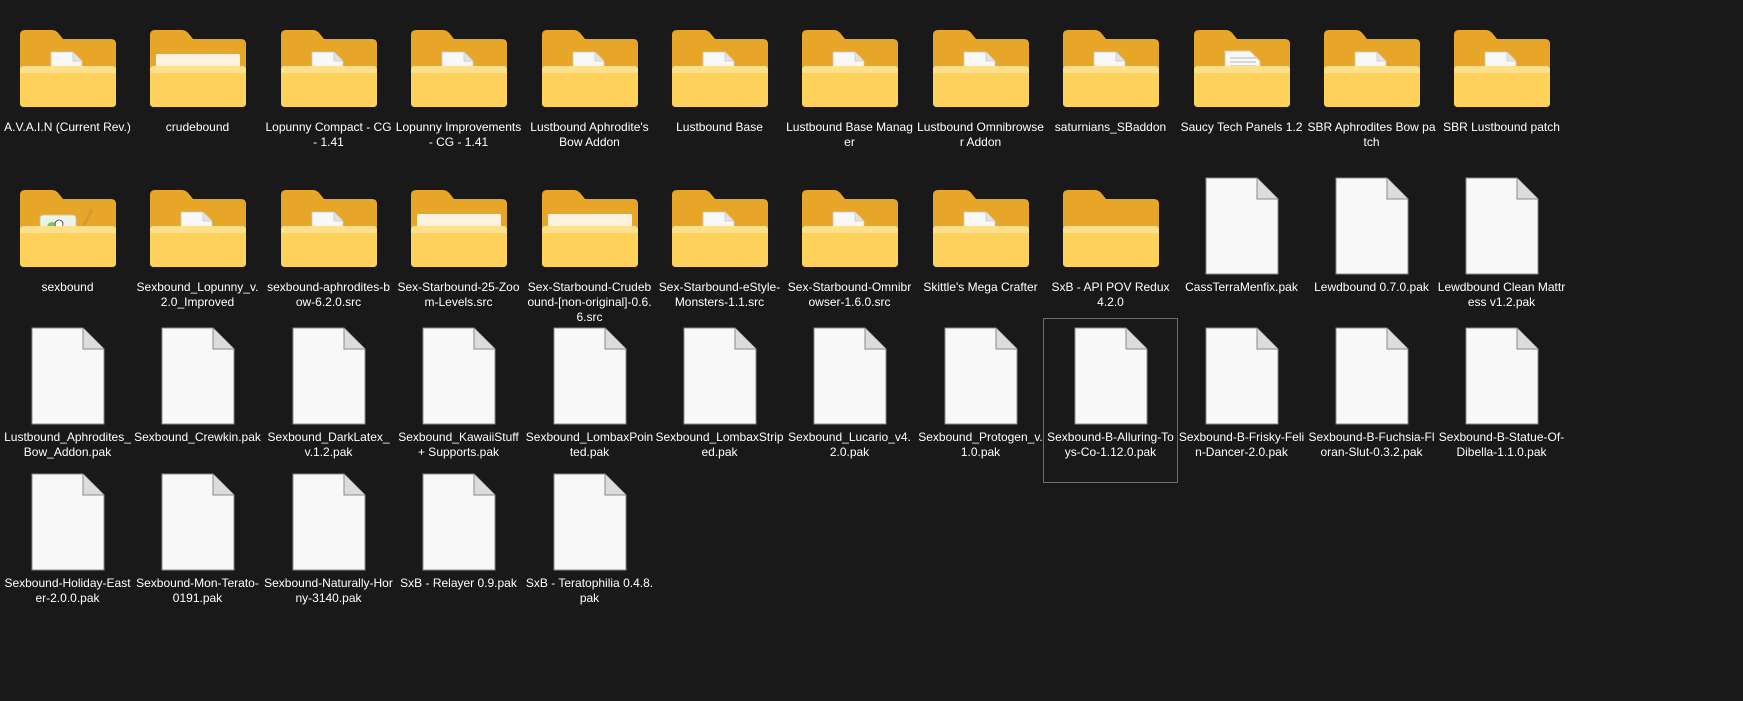  I want to click on folder-item: Lustbound Base Manager, so click(849, 90).